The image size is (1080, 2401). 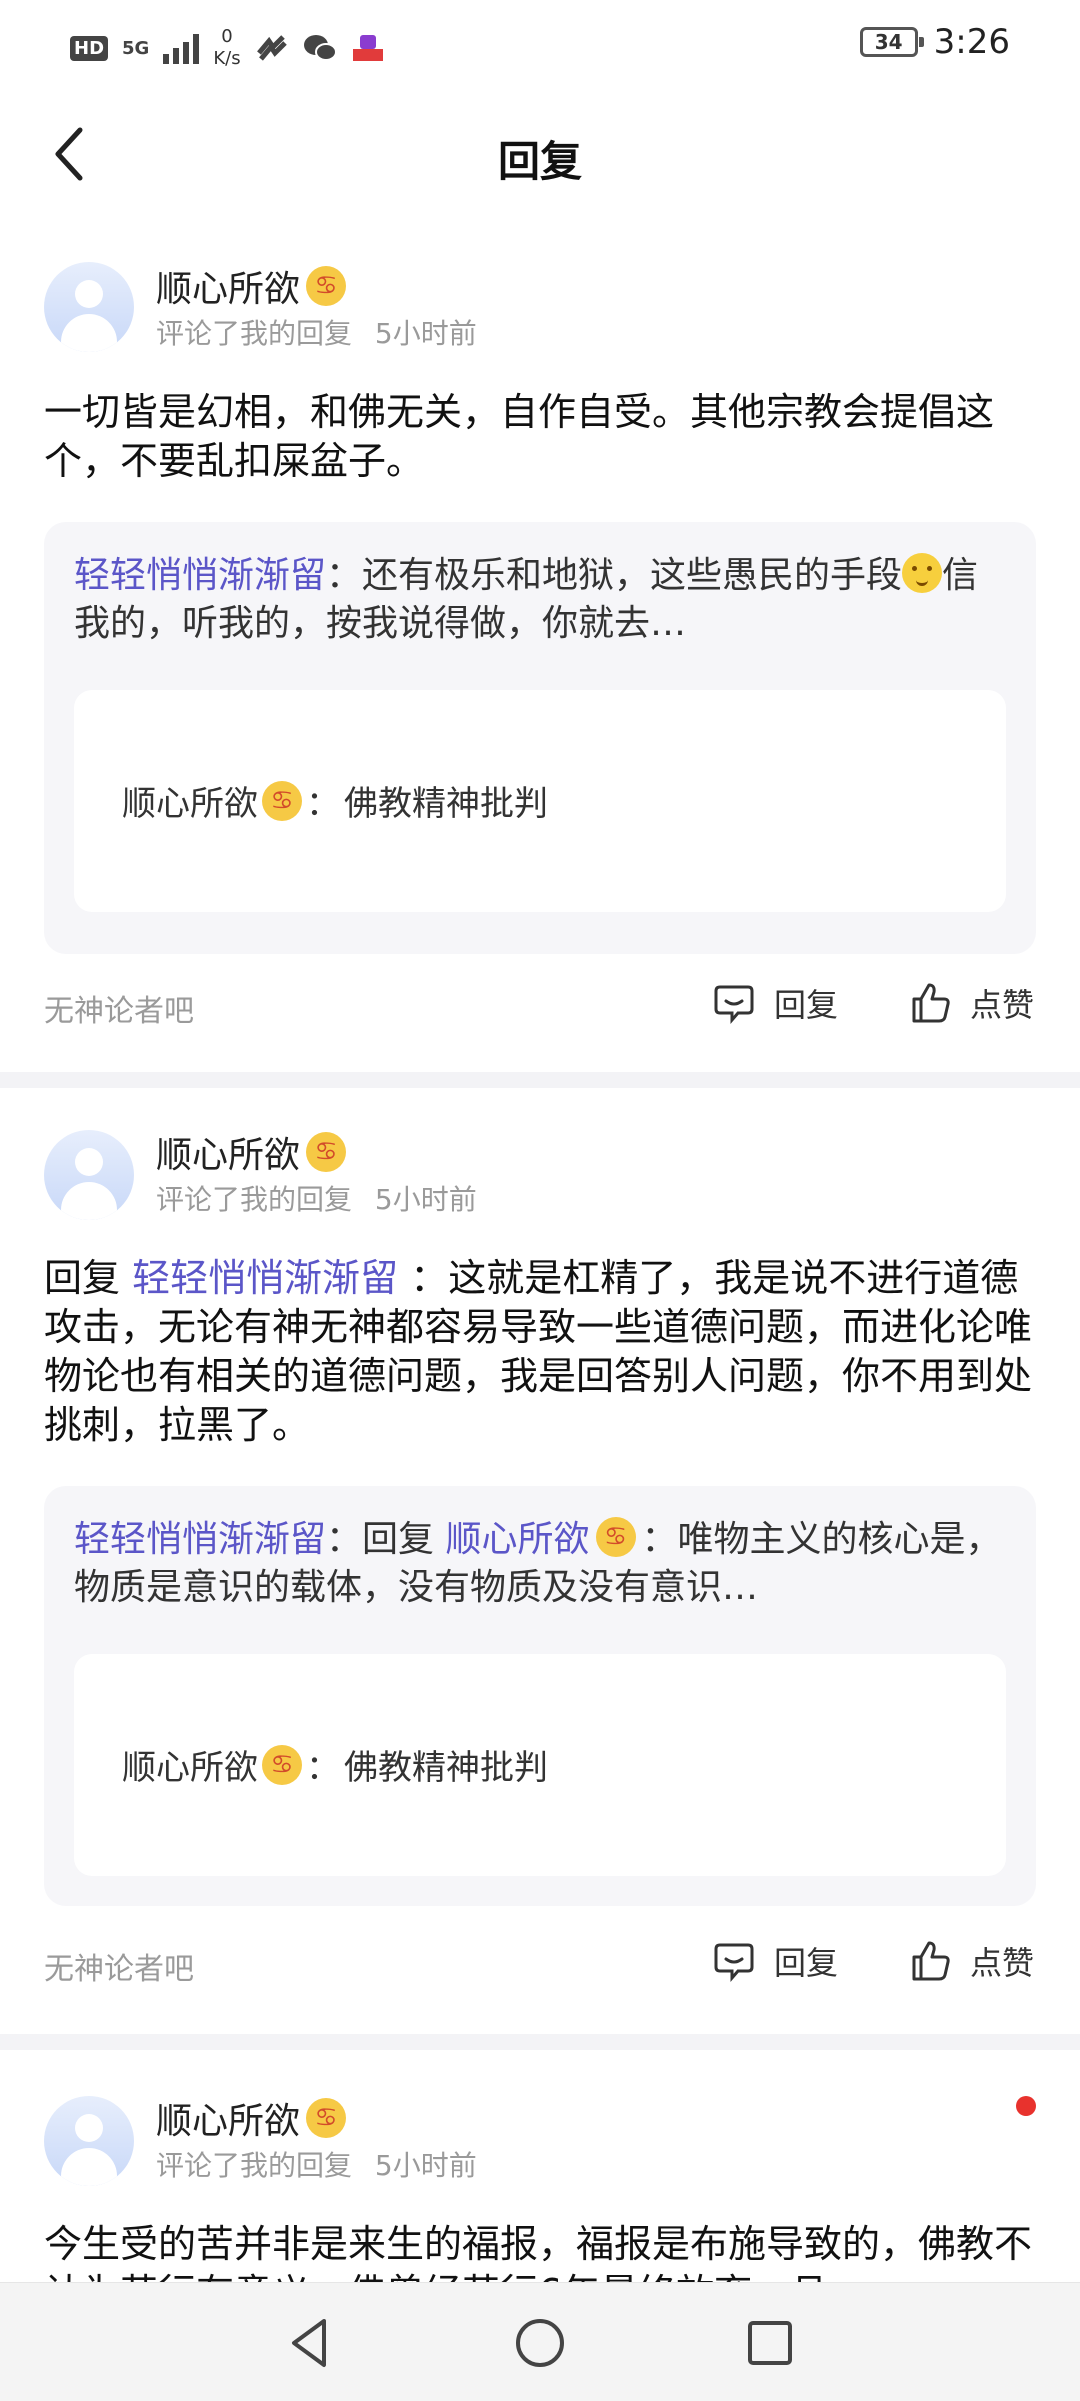 I want to click on system-nav-bar, so click(x=540, y=2341).